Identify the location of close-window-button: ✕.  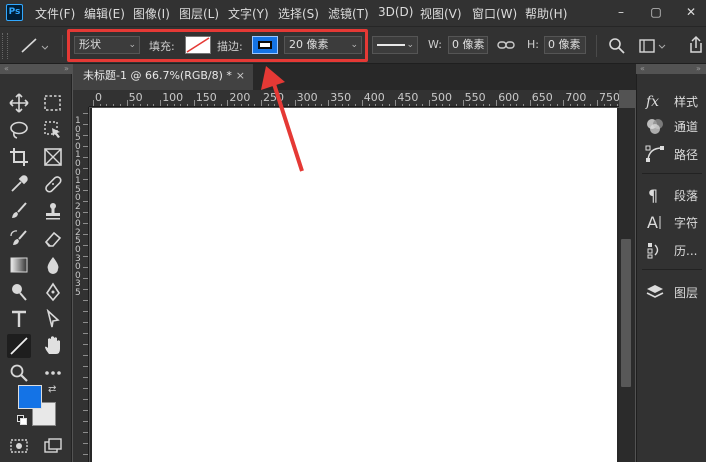
(691, 12).